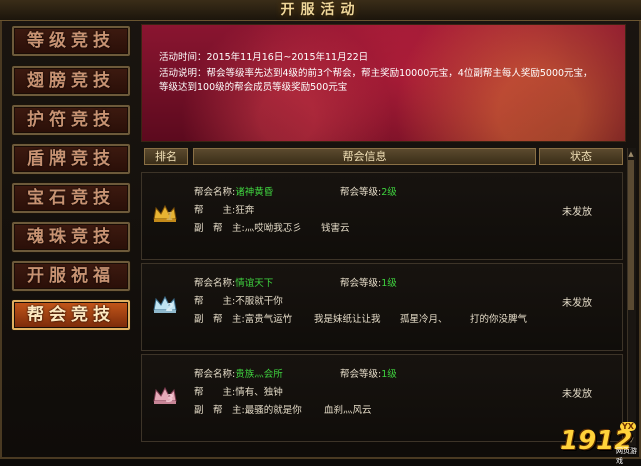  Describe the element at coordinates (259, 392) in the screenshot. I see `leader-name: 情有、独钟` at that location.